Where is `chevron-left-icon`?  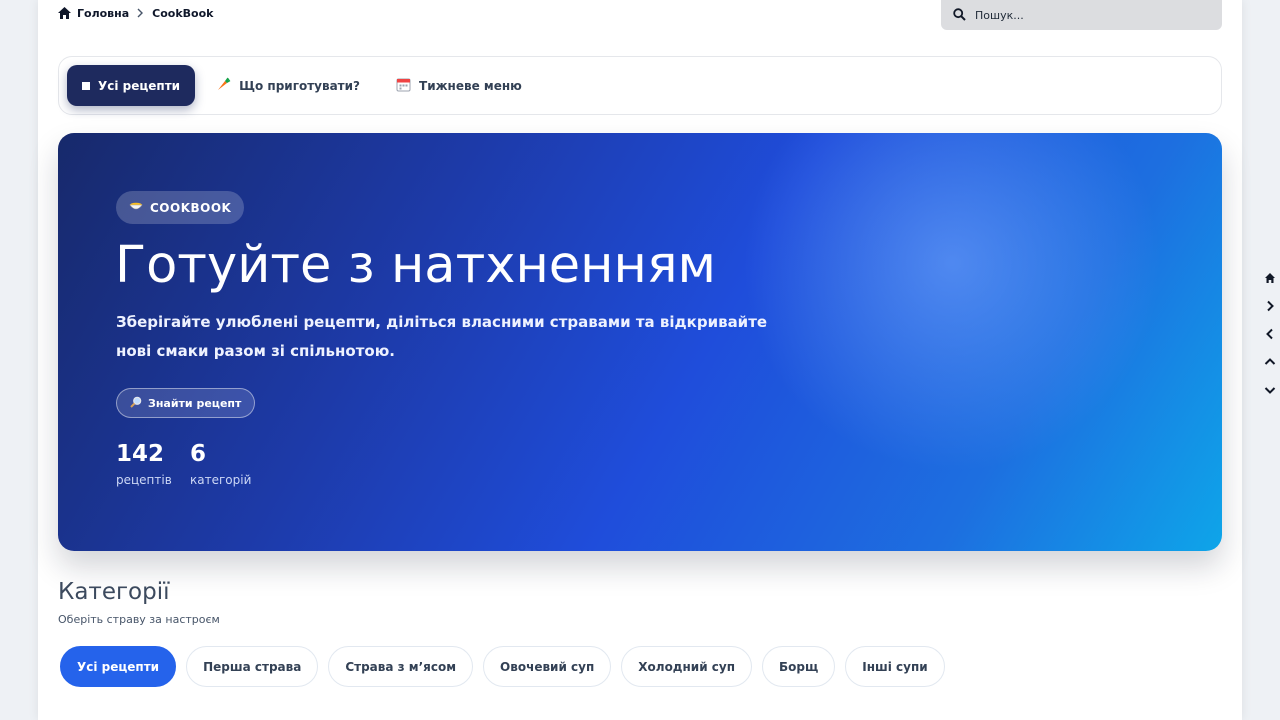
chevron-left-icon is located at coordinates (1270, 334).